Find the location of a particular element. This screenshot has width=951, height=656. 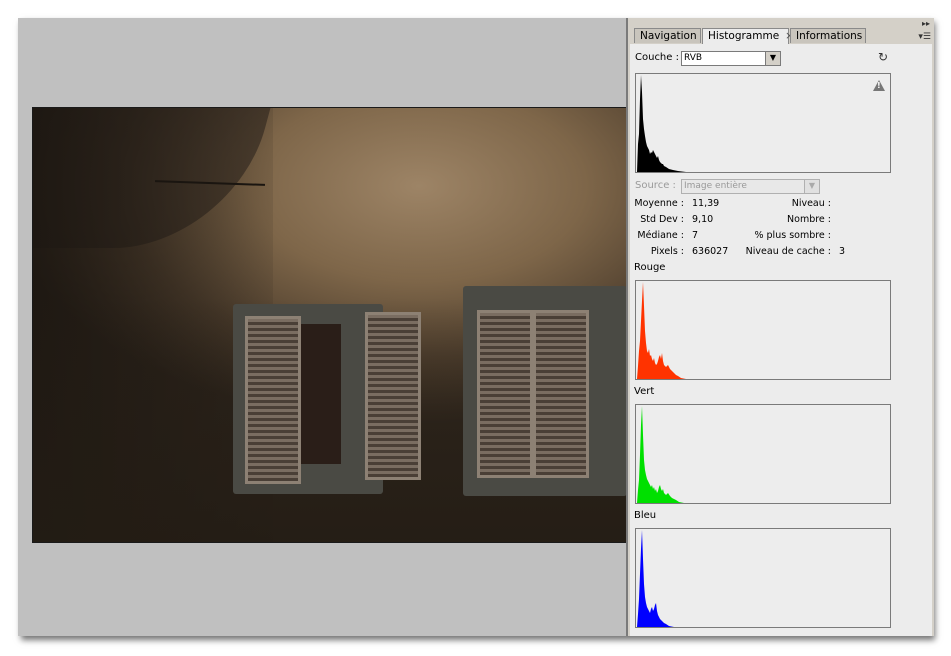

source-select: Image entière ▼ is located at coordinates (750, 186).